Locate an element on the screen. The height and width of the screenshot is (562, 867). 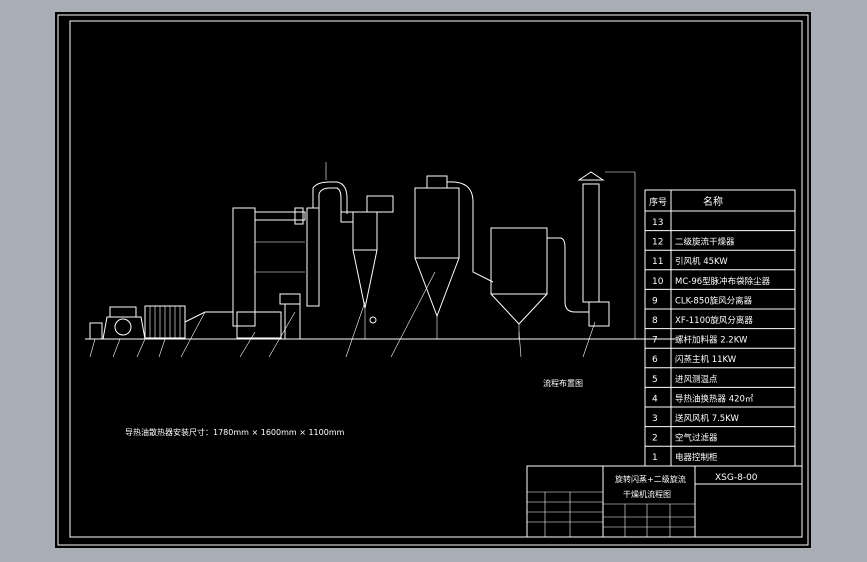
parts-row-no: 8 is located at coordinates (655, 321).